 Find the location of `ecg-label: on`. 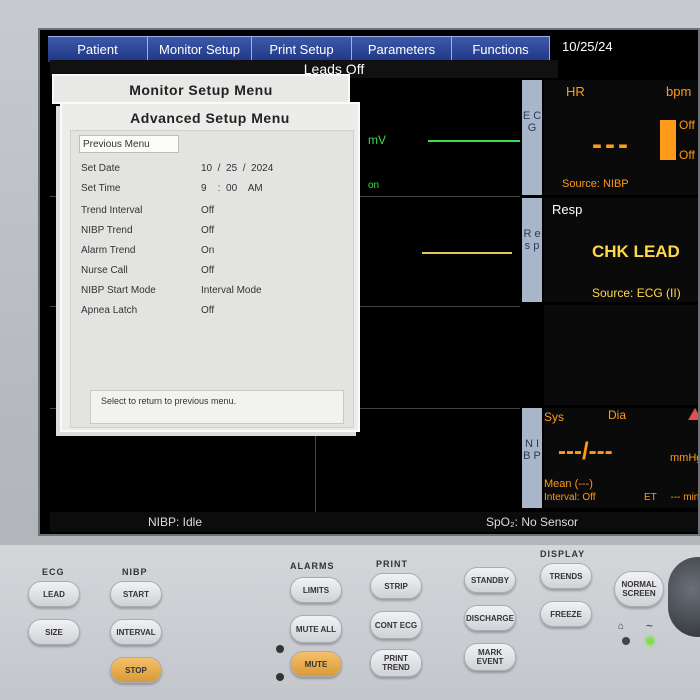

ecg-label: on is located at coordinates (374, 185).